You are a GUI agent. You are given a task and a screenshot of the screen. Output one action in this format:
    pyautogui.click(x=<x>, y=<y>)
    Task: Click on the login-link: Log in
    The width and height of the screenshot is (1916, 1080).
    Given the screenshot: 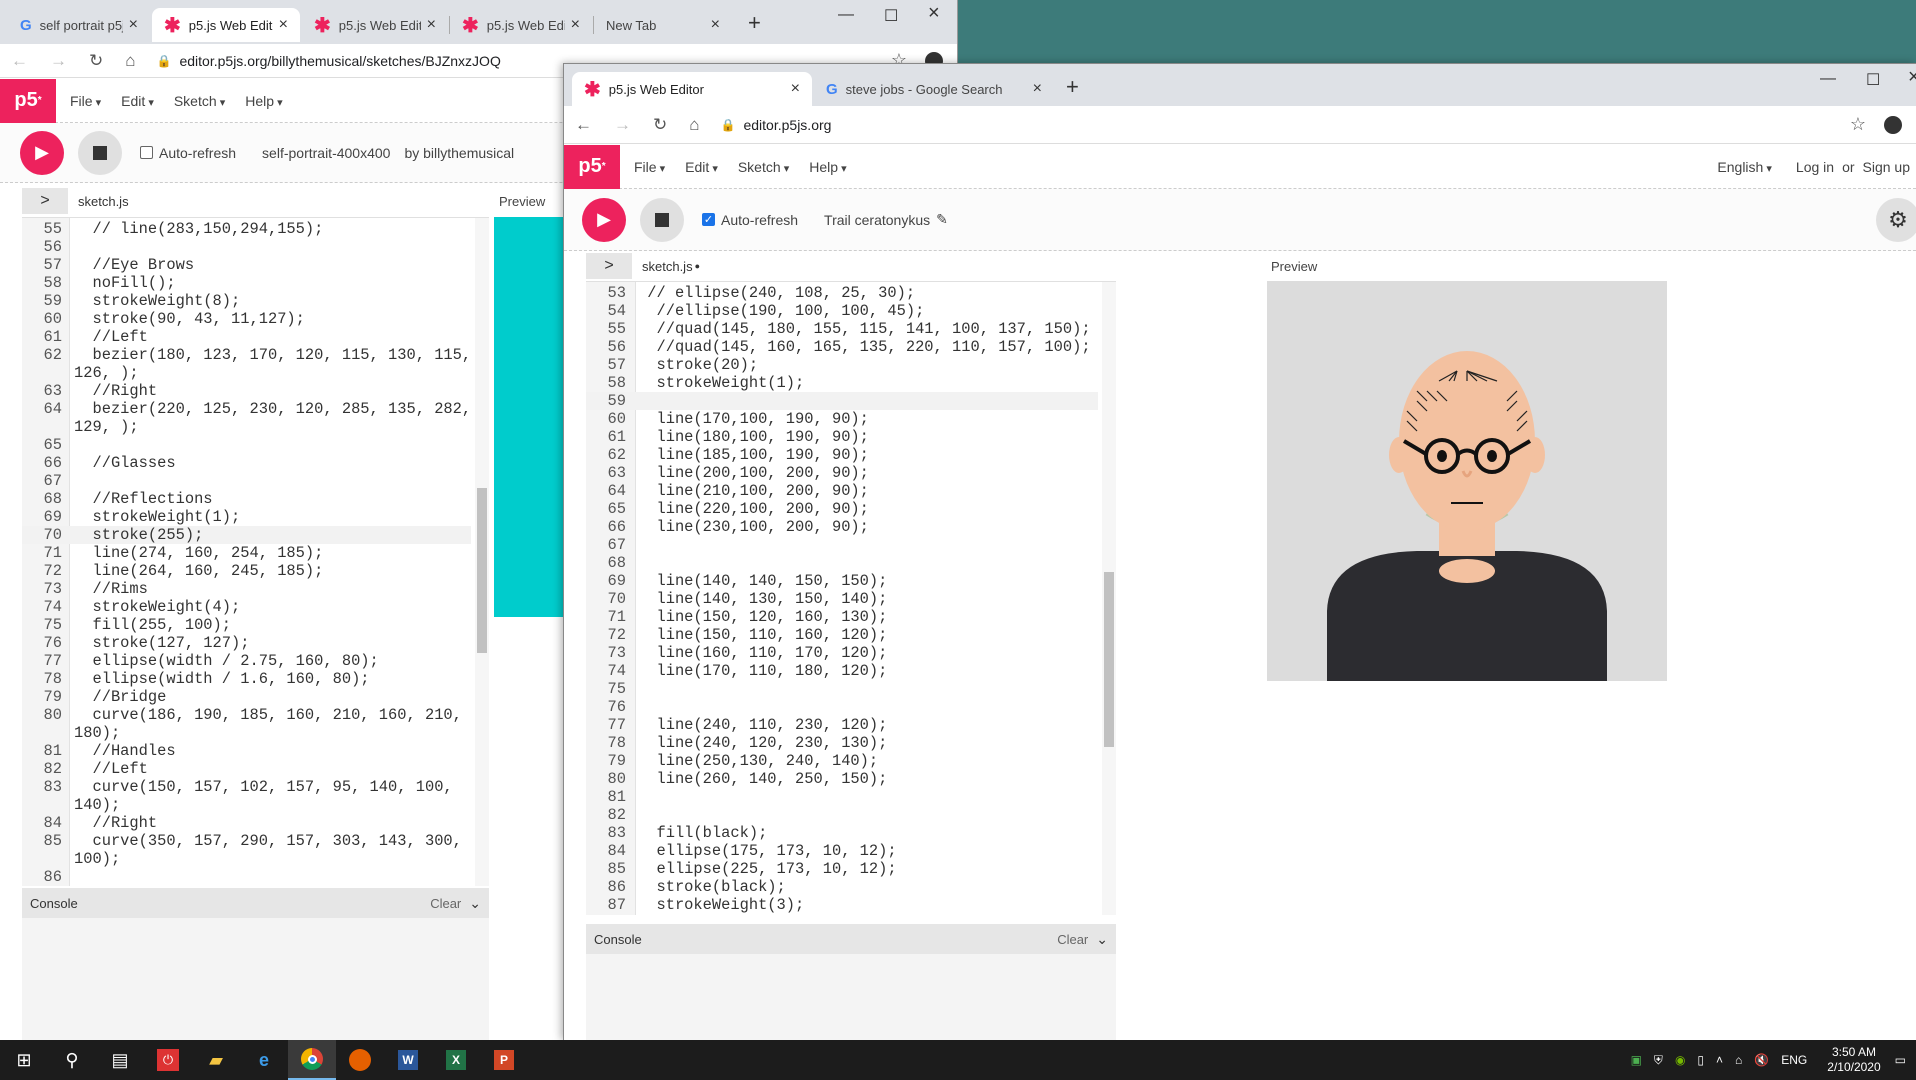 What is the action you would take?
    pyautogui.click(x=1815, y=167)
    